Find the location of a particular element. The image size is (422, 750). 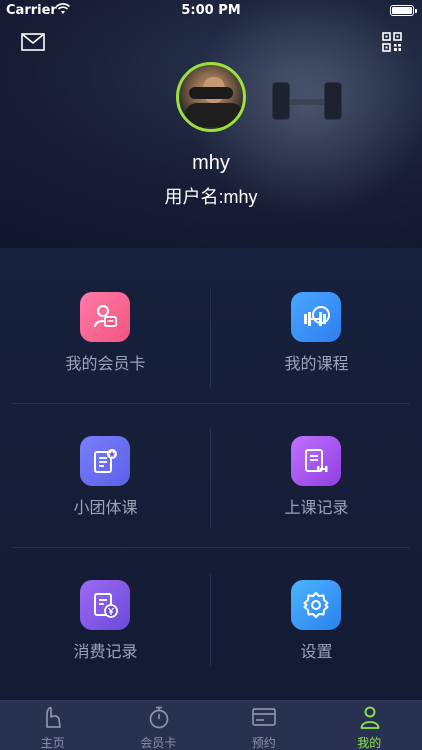

home-icon is located at coordinates (53, 717).